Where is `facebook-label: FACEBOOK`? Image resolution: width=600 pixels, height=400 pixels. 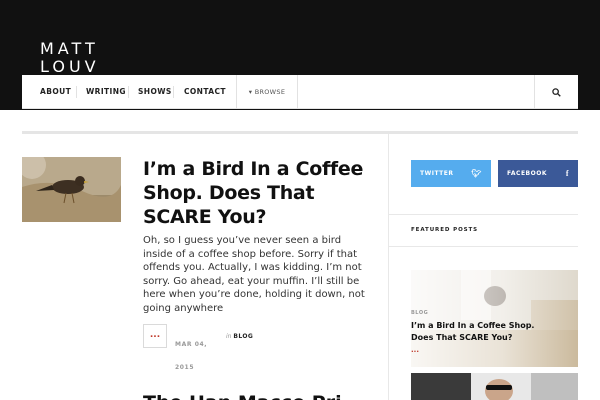
facebook-label: FACEBOOK is located at coordinates (527, 173).